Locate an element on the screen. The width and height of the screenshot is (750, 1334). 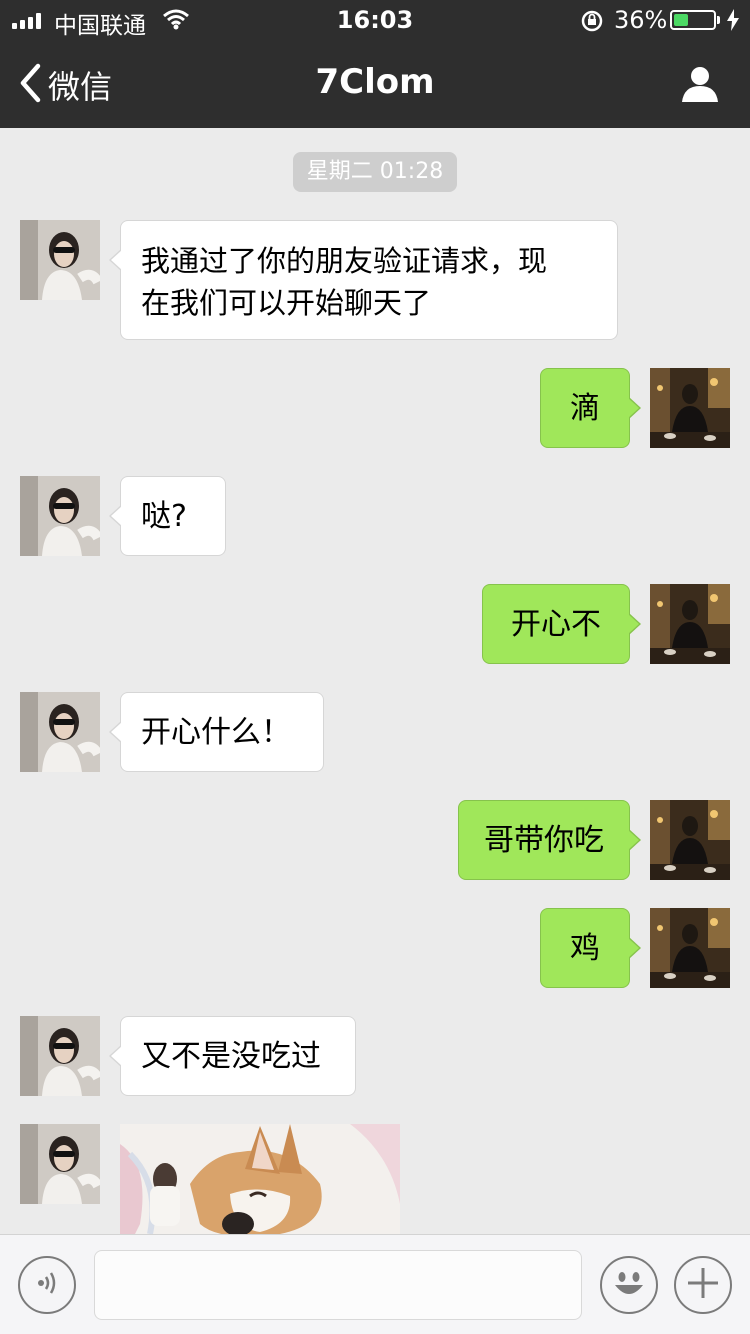
profile-button is located at coordinates (700, 86).